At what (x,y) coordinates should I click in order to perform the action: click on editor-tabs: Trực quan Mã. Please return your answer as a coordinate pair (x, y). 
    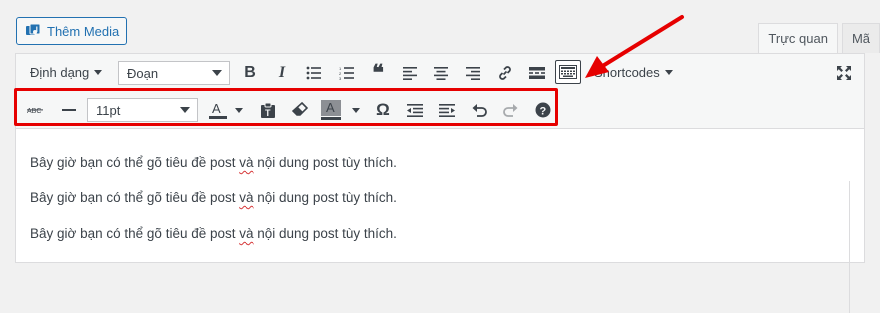
    Looking at the image, I should click on (819, 38).